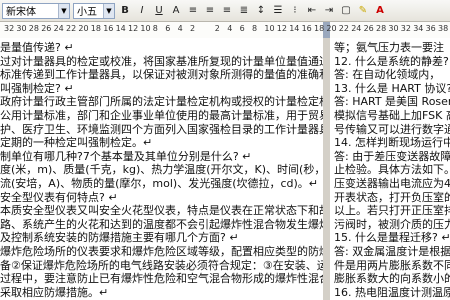 The width and height of the screenshot is (450, 300). What do you see at coordinates (392, 129) in the screenshot?
I see `document-line: 号传输又可以进行数字通信，` at bounding box center [392, 129].